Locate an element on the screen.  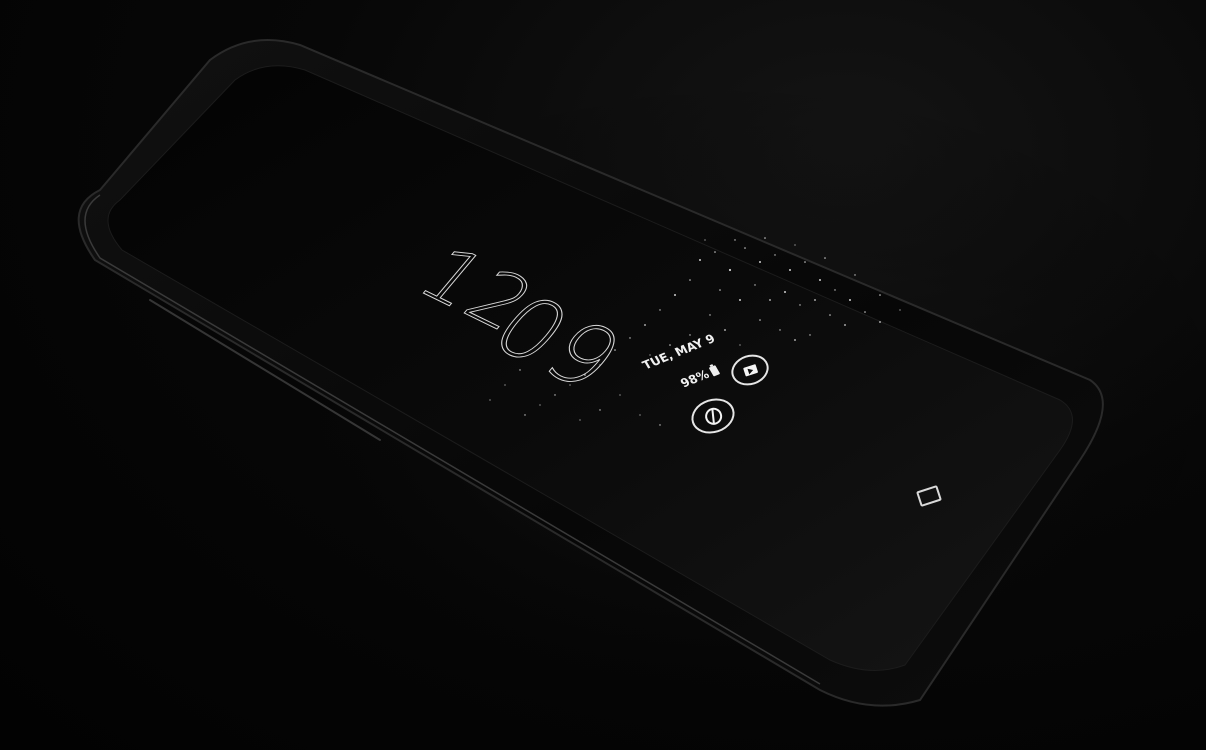
power-saving-button is located at coordinates (713, 416).